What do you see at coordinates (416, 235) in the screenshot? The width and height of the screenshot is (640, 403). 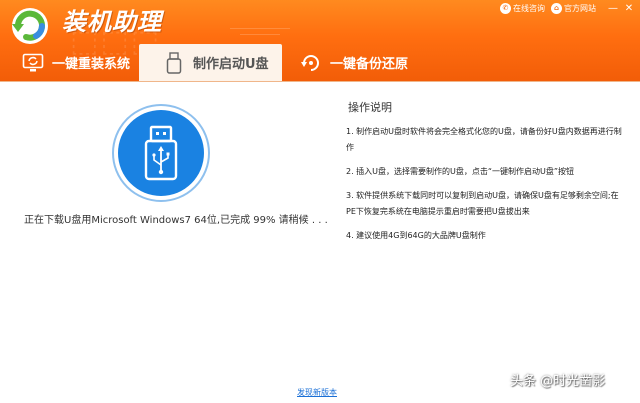 I see `instruction-item: 4. 建议使用4G到64G的大品牌U盘制作` at bounding box center [416, 235].